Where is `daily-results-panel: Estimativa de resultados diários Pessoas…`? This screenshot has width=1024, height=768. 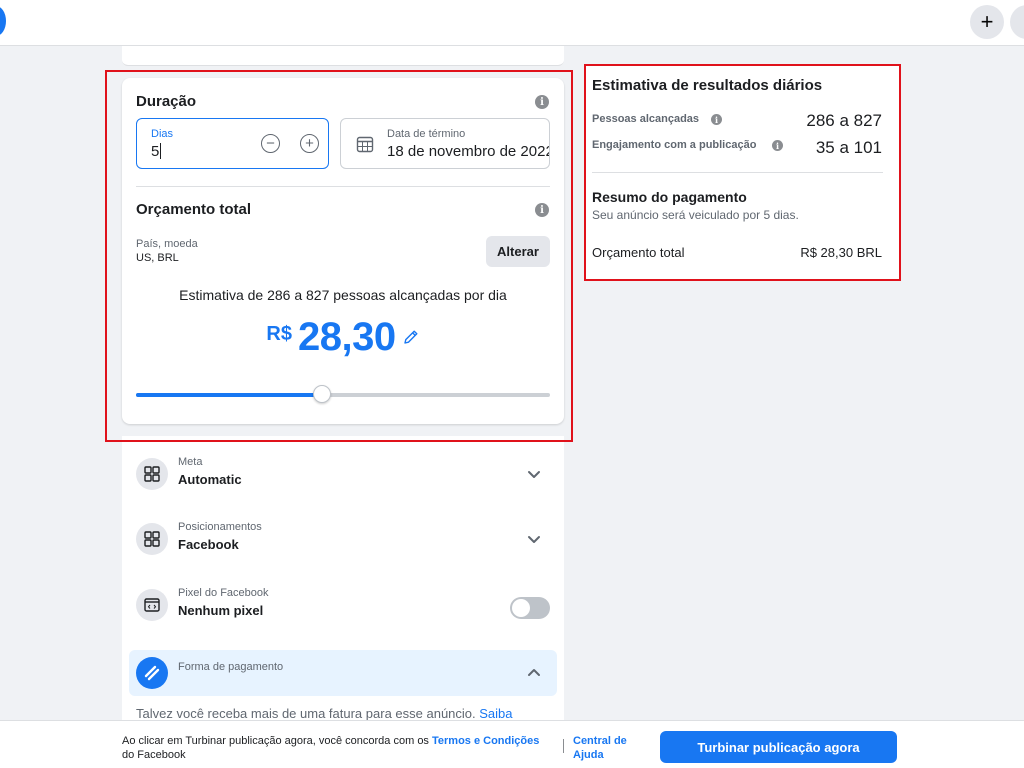
daily-results-panel: Estimativa de resultados diários Pessoas… is located at coordinates (743, 173).